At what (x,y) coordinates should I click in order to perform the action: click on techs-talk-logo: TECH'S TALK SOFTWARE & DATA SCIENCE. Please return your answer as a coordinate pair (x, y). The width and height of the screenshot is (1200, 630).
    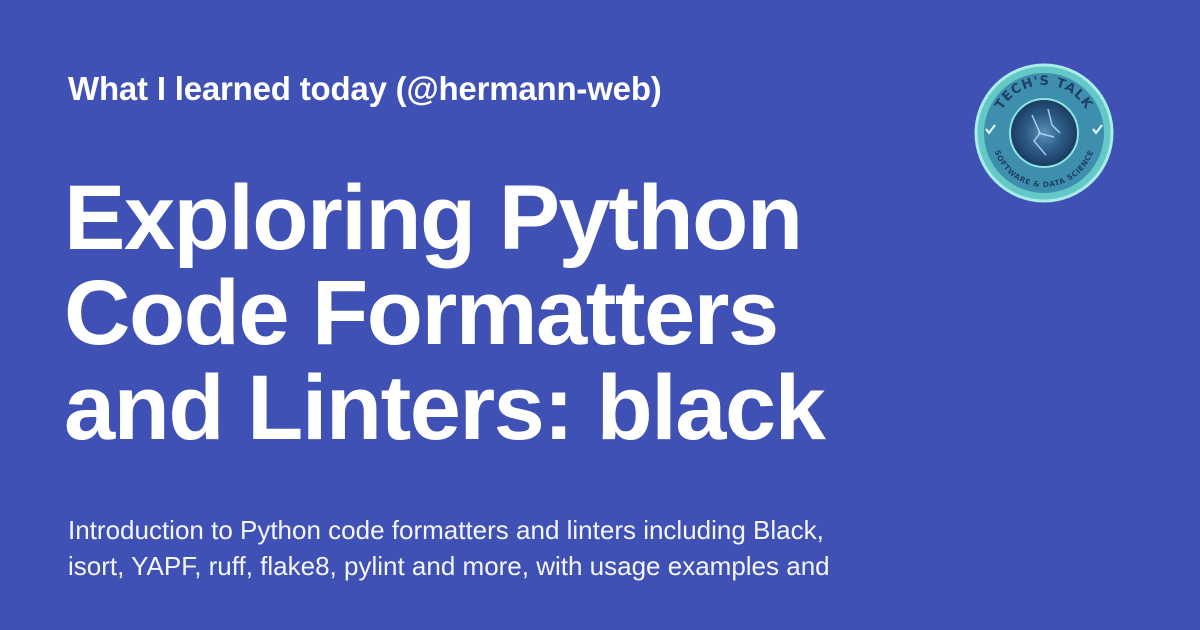
    Looking at the image, I should click on (1044, 133).